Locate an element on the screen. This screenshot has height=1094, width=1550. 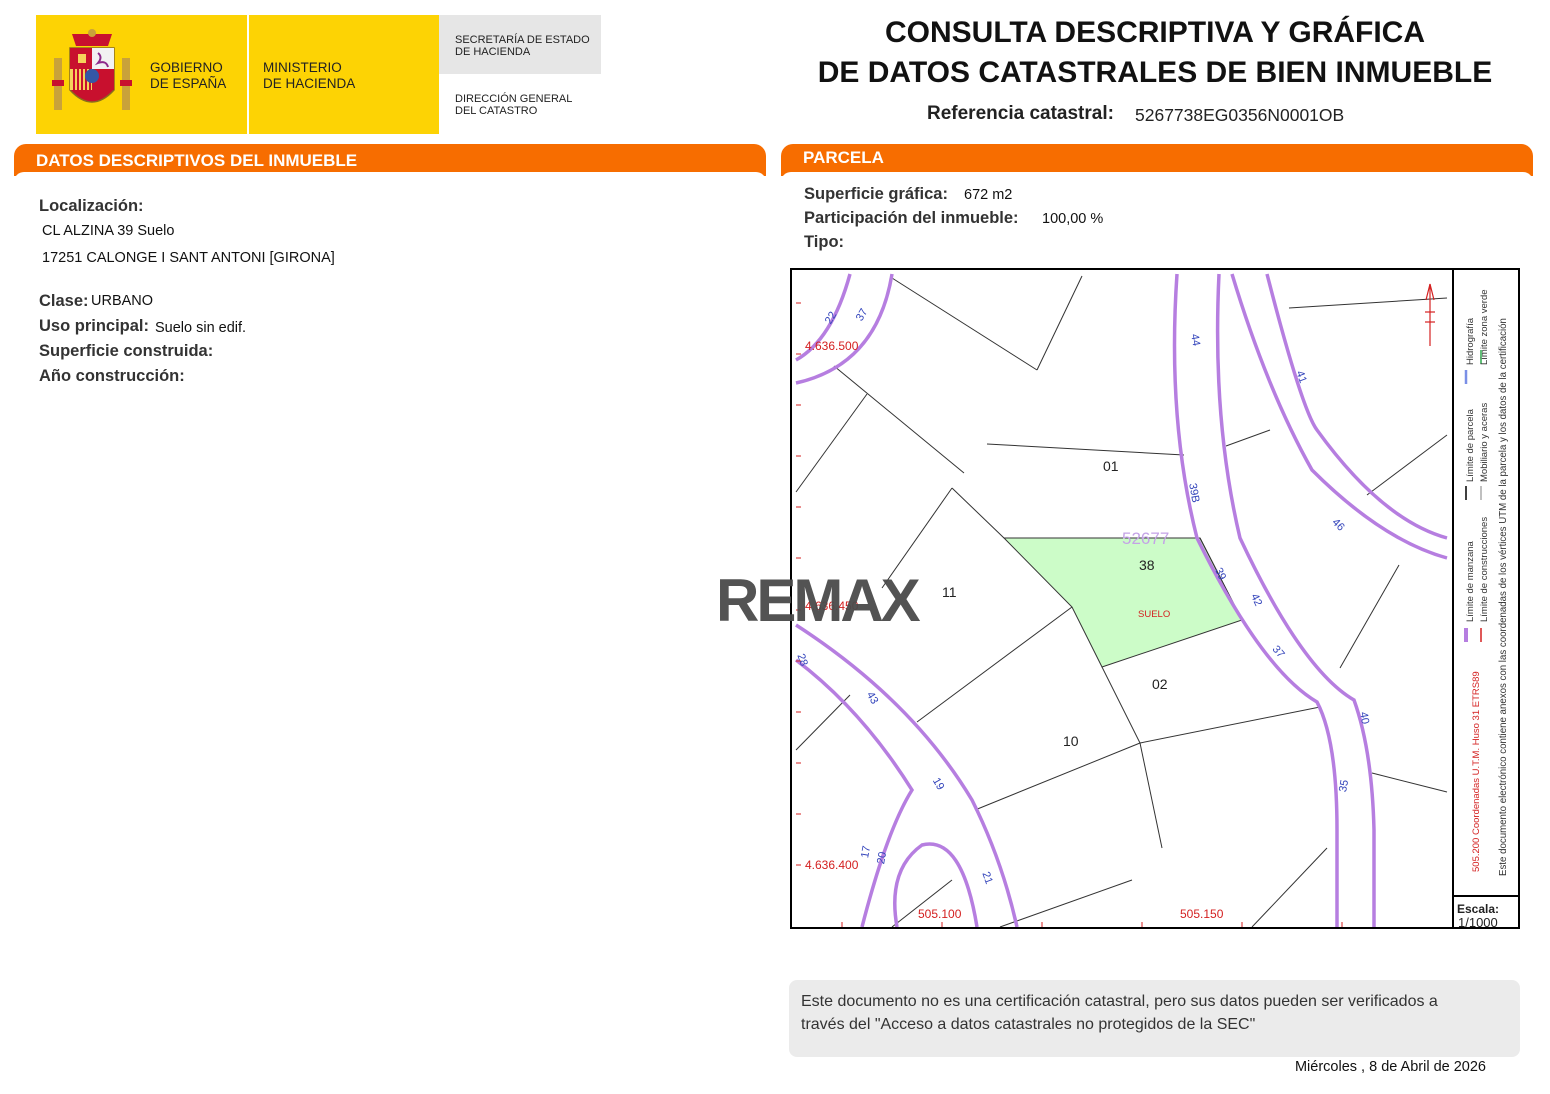
clase-label: Clase: is located at coordinates (64, 301).